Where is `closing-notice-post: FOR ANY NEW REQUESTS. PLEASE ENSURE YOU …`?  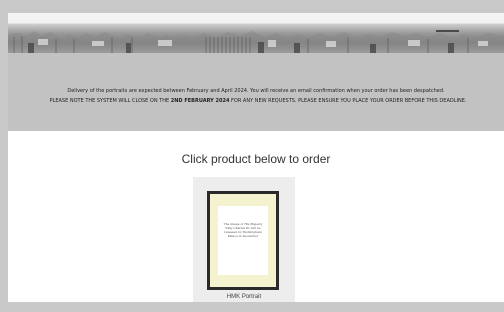 closing-notice-post: FOR ANY NEW REQUESTS. PLEASE ENSURE YOU … is located at coordinates (348, 101).